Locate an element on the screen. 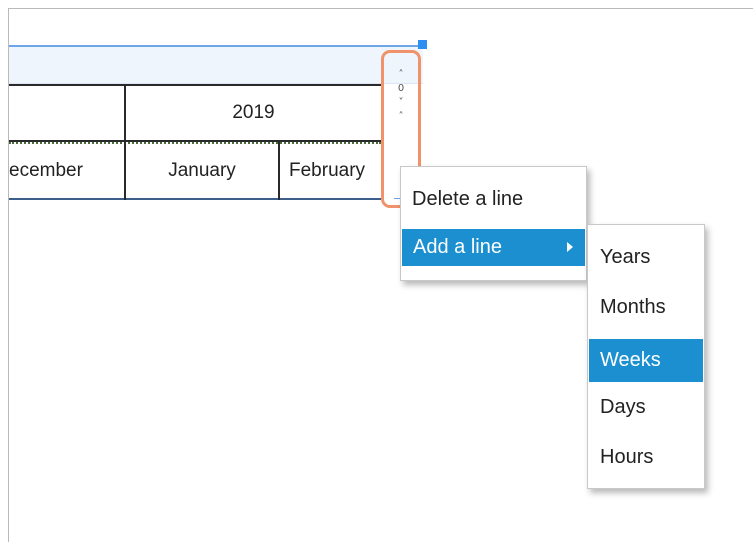 The height and width of the screenshot is (542, 753). resize-handle is located at coordinates (422, 44).